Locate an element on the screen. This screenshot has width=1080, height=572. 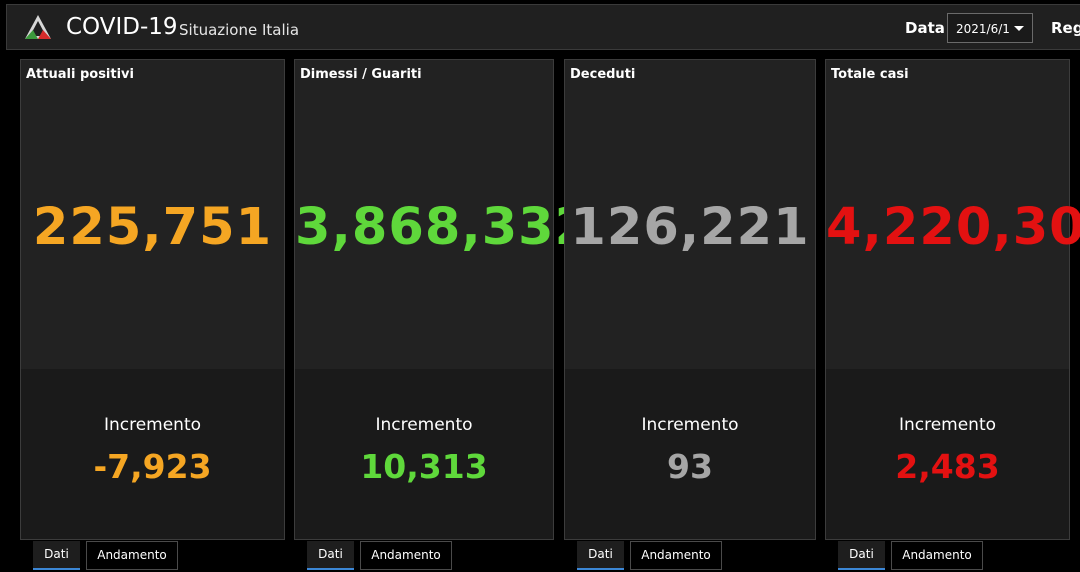
date-label: Data is located at coordinates (925, 28).